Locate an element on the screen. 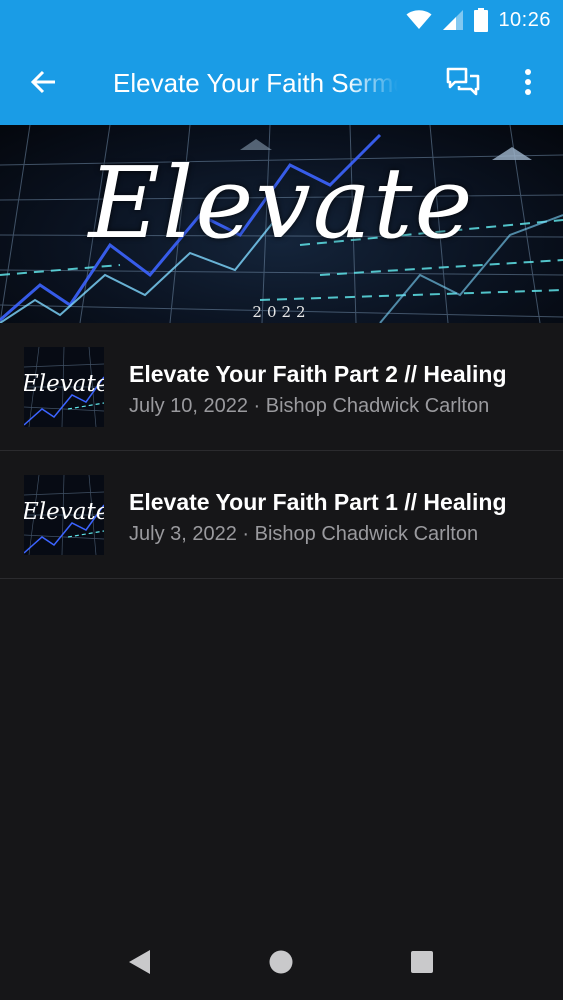 The width and height of the screenshot is (563, 1000). nav-back-button is located at coordinates (140, 962).